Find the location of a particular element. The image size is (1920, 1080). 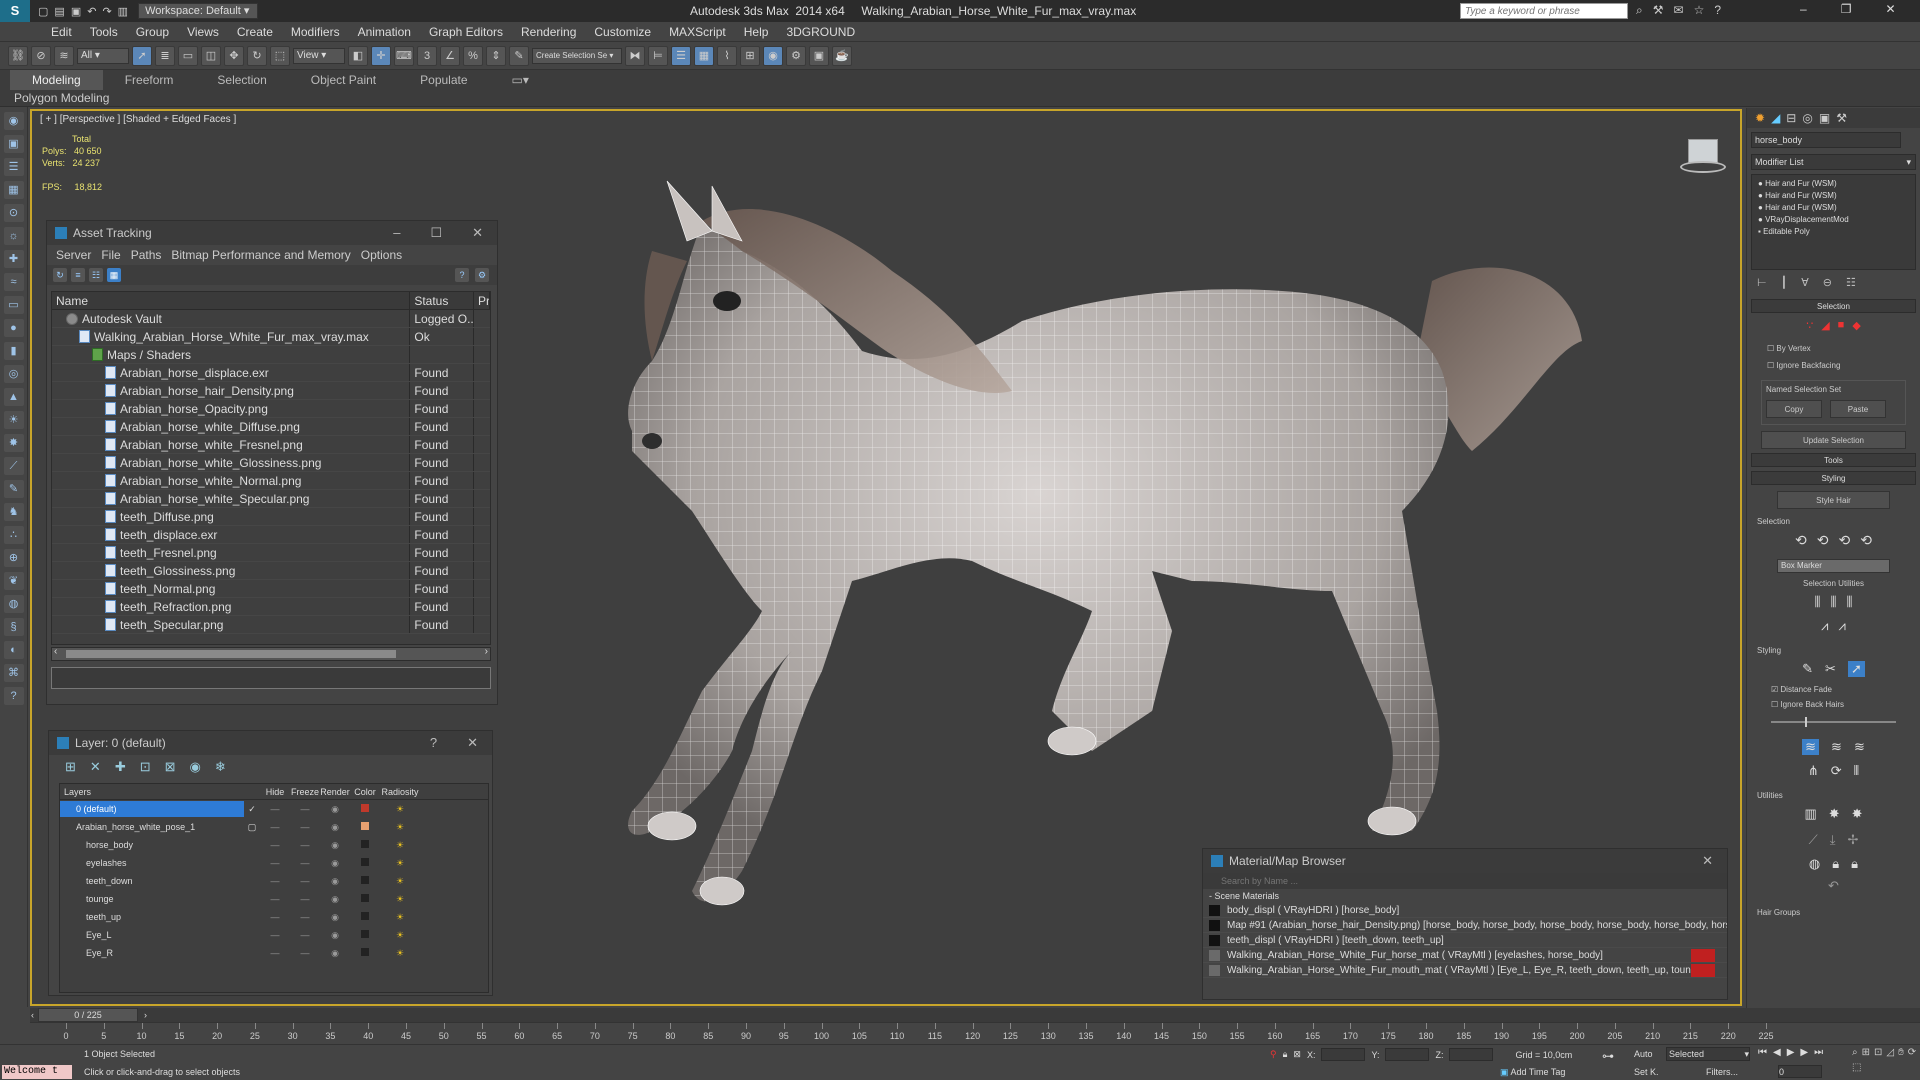

maxscript-listener: Welcome t is located at coordinates (37, 1072).